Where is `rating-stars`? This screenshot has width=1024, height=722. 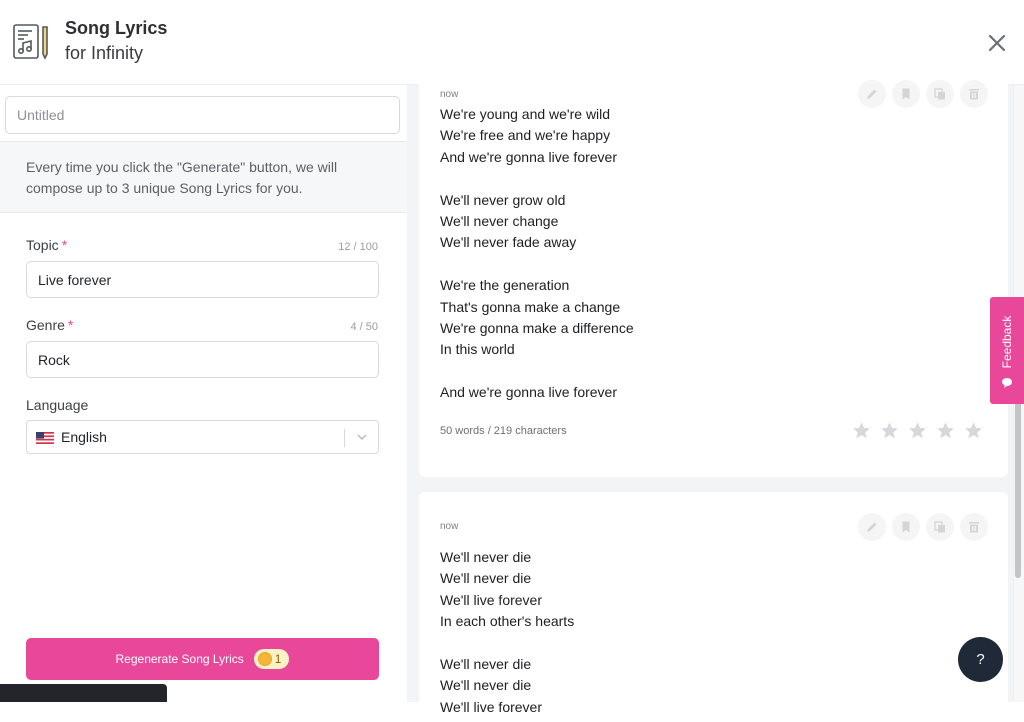
rating-stars is located at coordinates (917, 430).